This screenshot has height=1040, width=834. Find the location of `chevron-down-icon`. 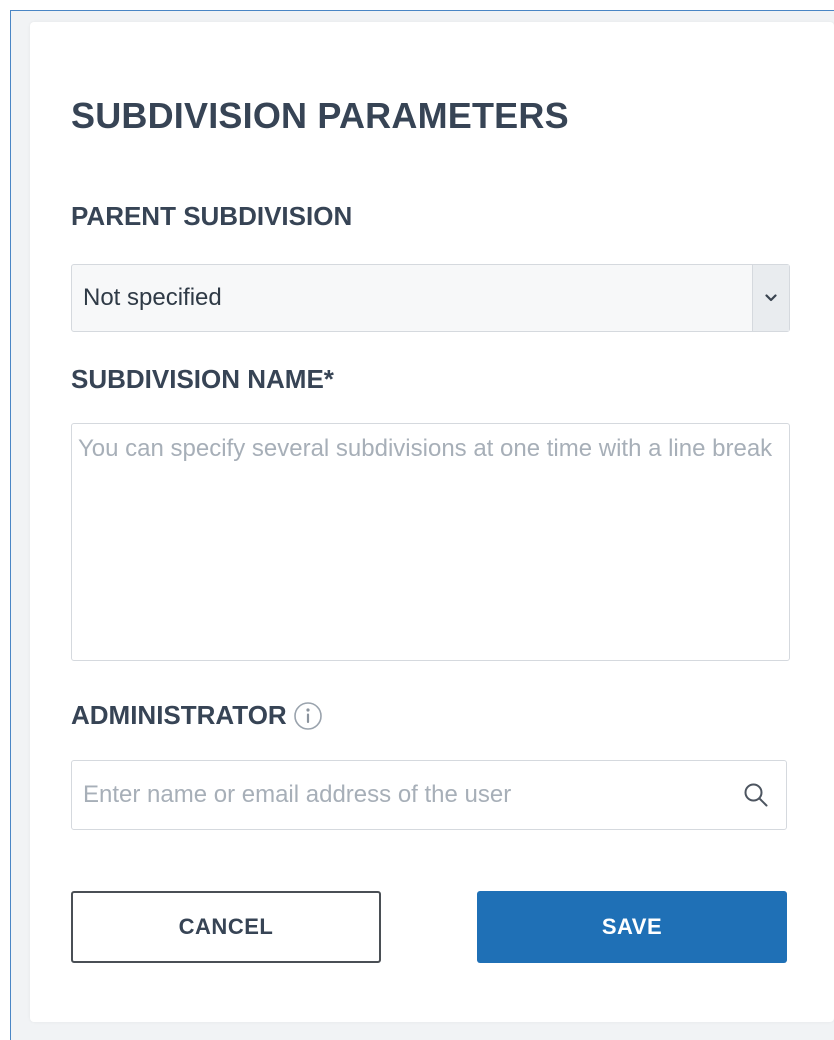

chevron-down-icon is located at coordinates (771, 298).